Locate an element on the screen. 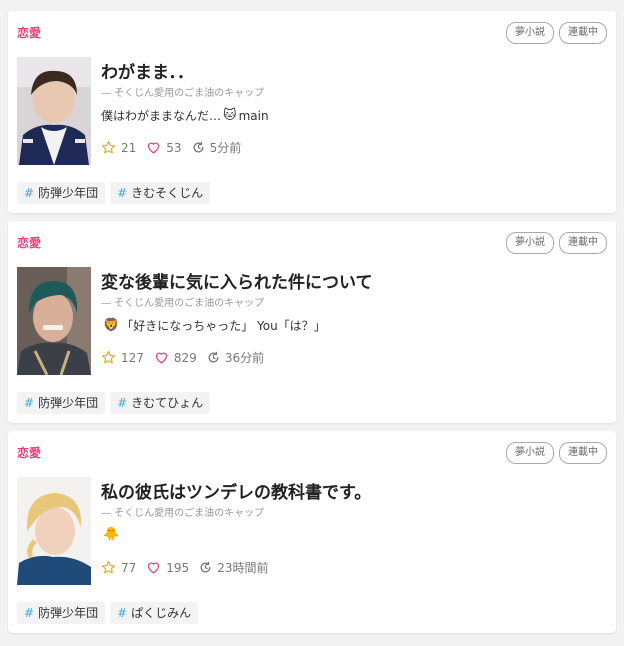  star-count-value: 127 is located at coordinates (132, 357).